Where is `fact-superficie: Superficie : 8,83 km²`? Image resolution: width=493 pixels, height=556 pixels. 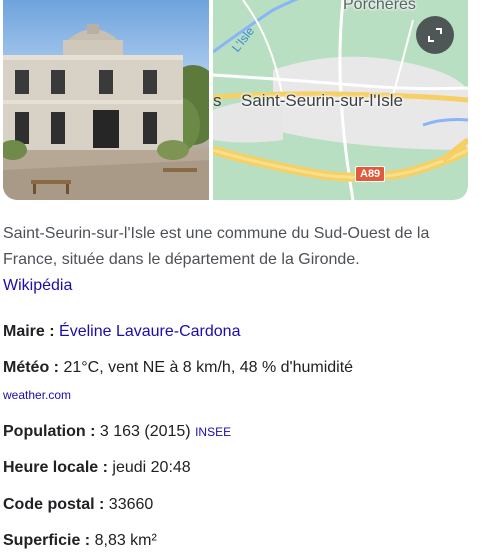 fact-superficie: Superficie : 8,83 km² is located at coordinates (80, 541).